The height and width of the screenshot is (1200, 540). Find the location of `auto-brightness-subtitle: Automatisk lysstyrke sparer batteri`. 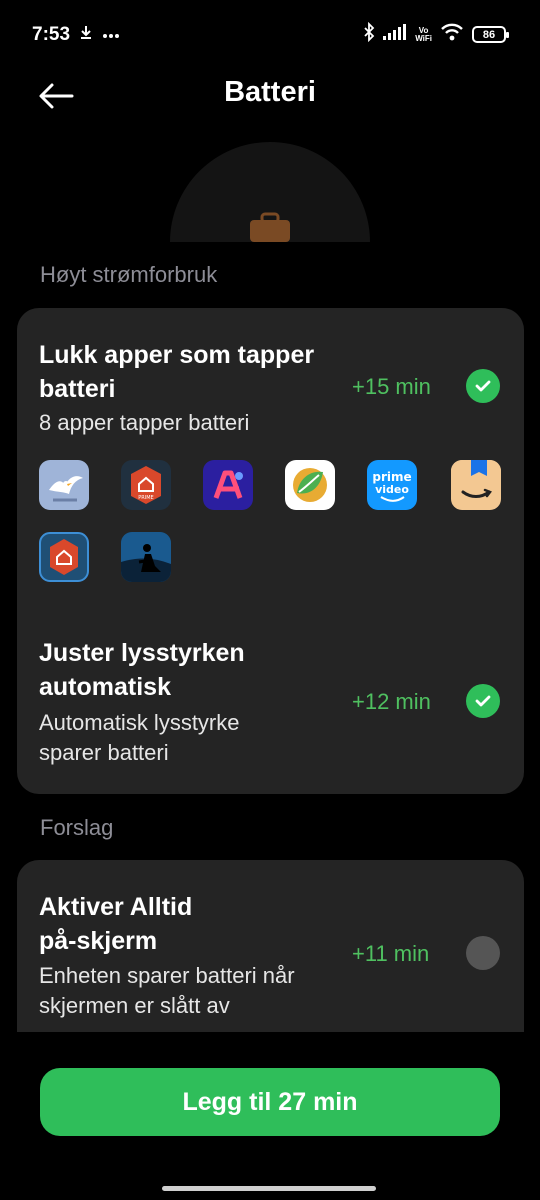

auto-brightness-subtitle: Automatisk lysstyrke sparer batteri is located at coordinates (139, 737).